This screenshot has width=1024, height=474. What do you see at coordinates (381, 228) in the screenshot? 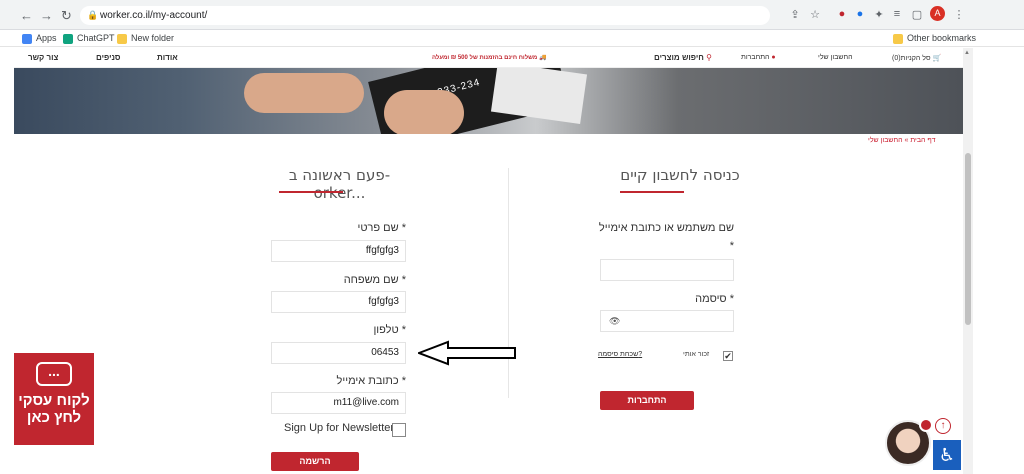
I see `first-name-label: שם פרטי *` at bounding box center [381, 228].